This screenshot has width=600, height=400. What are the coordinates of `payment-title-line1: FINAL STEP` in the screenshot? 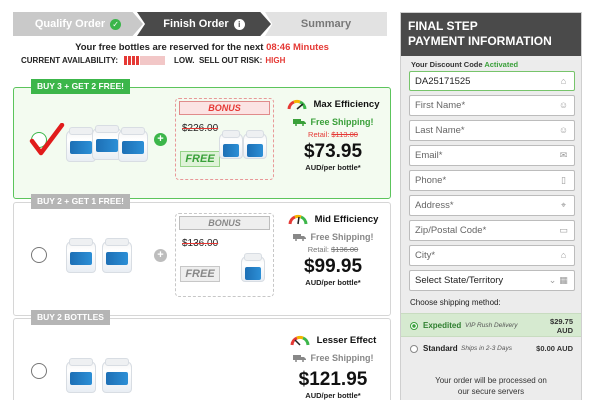 It's located at (443, 26).